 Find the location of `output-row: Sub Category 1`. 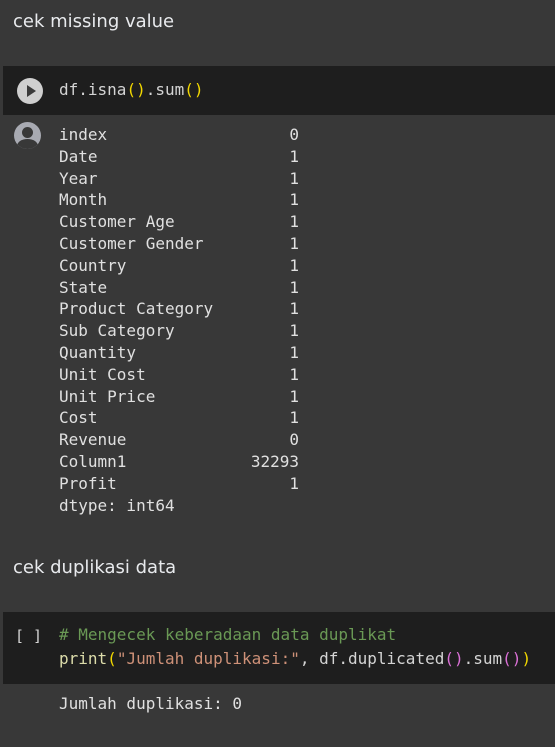

output-row: Sub Category 1 is located at coordinates (179, 331).